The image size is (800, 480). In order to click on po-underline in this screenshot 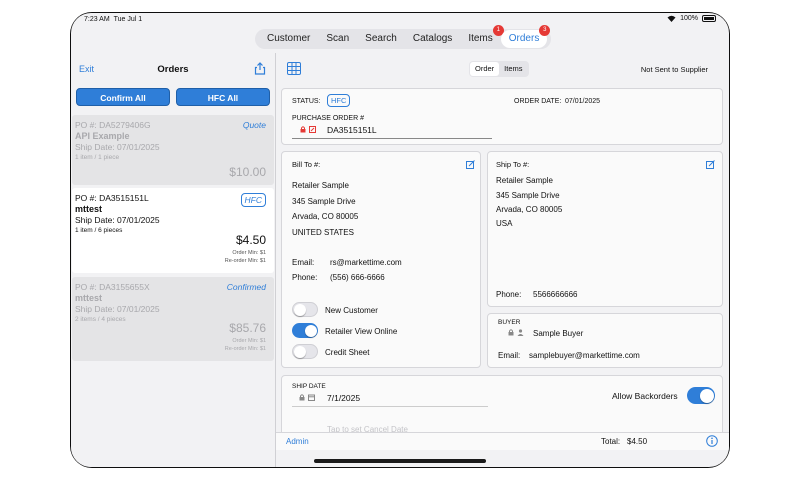, I will do `click(392, 138)`.